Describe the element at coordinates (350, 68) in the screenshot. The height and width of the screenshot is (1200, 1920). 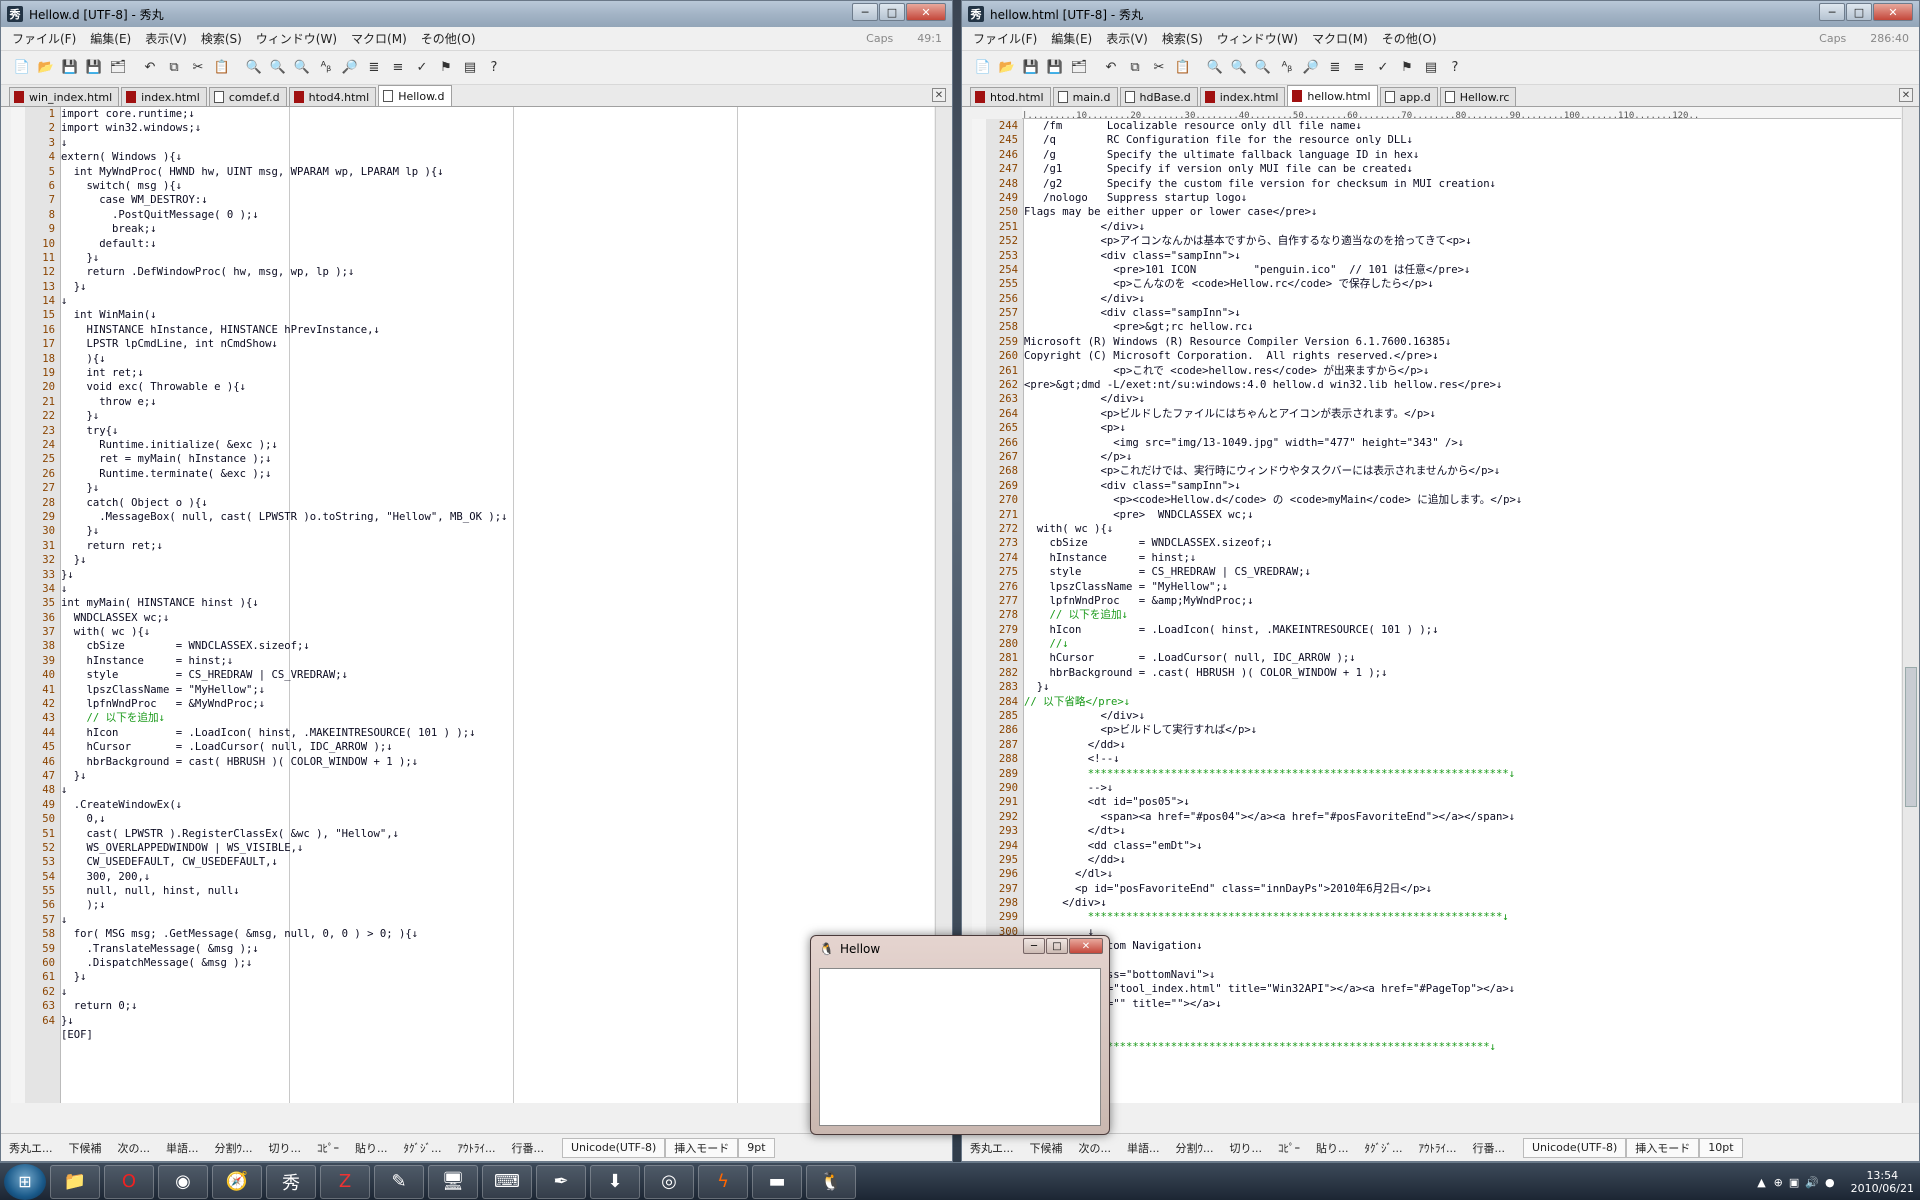
I see `grep-icon: 🔎` at that location.